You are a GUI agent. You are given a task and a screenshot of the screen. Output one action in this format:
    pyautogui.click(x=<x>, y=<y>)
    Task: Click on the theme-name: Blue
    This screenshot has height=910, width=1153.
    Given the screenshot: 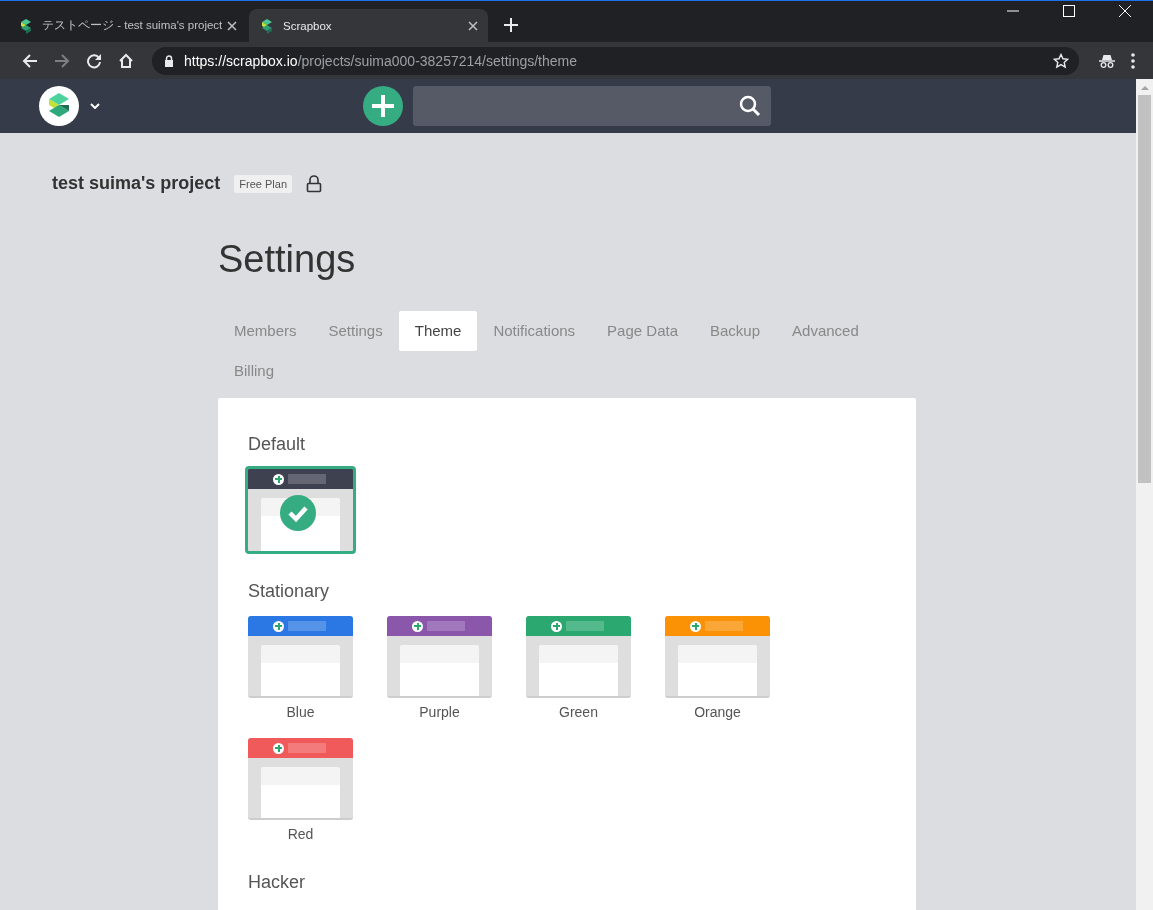 What is the action you would take?
    pyautogui.click(x=300, y=712)
    